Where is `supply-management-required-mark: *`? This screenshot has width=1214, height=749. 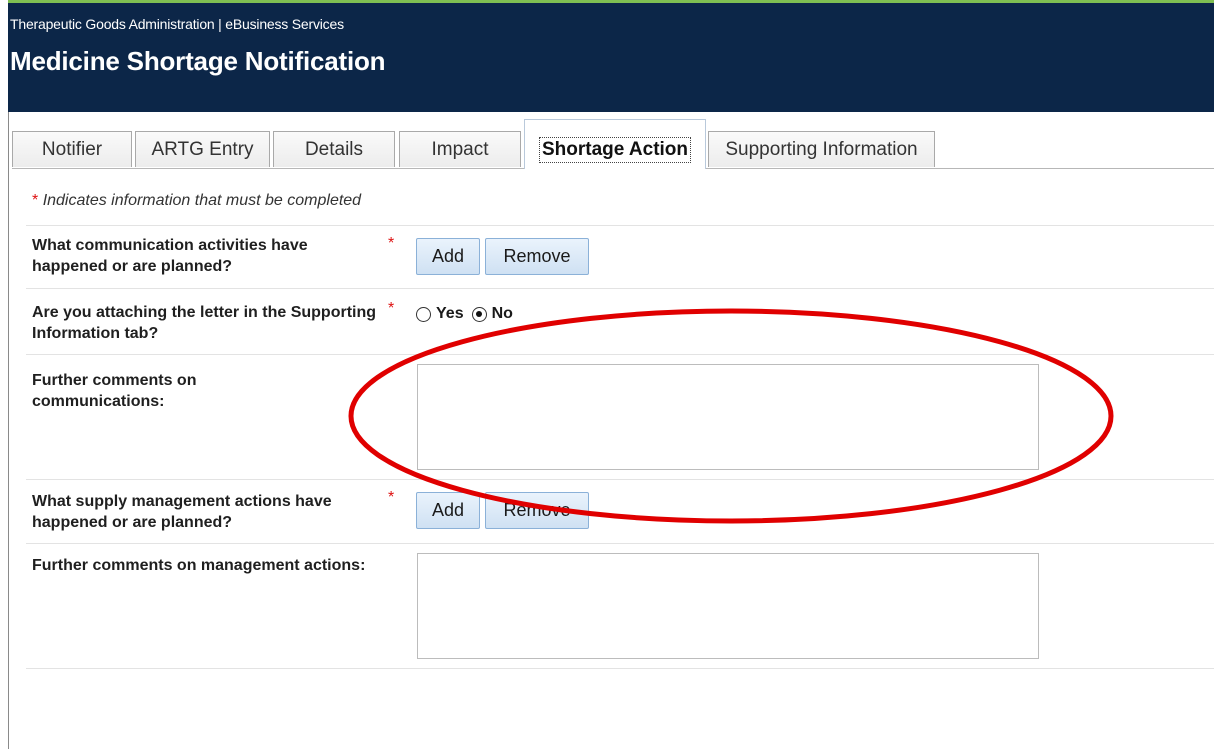
supply-management-required-mark: * is located at coordinates (391, 497).